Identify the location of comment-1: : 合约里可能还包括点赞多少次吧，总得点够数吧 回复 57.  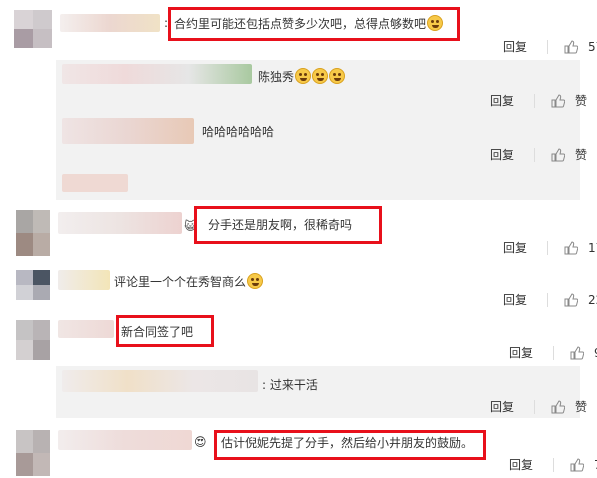
(298, 30).